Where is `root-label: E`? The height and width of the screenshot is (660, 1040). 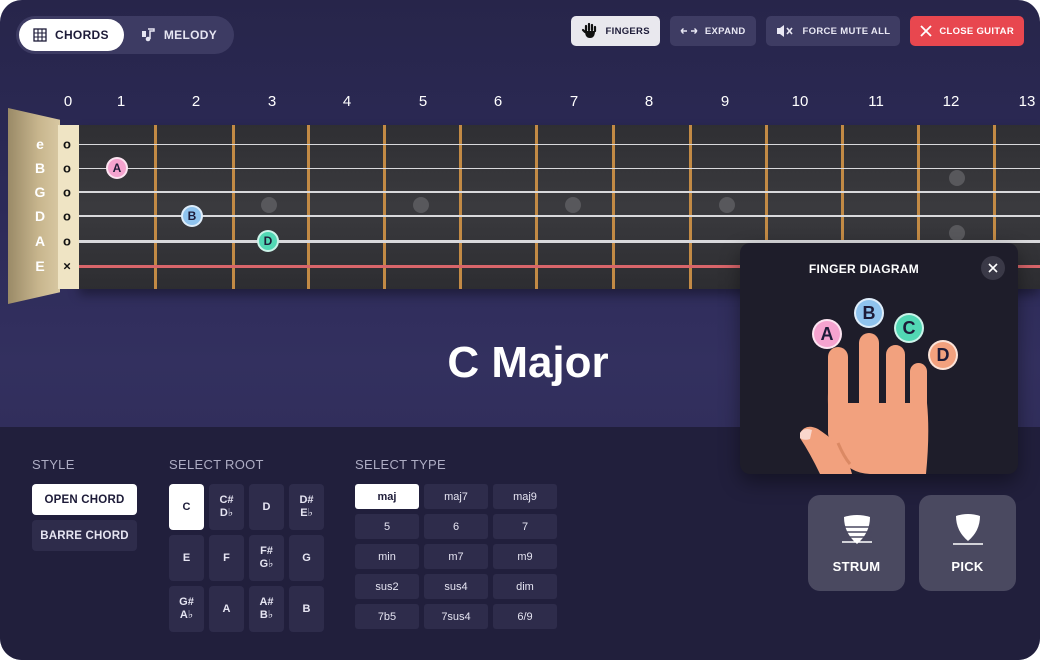 root-label: E is located at coordinates (186, 557).